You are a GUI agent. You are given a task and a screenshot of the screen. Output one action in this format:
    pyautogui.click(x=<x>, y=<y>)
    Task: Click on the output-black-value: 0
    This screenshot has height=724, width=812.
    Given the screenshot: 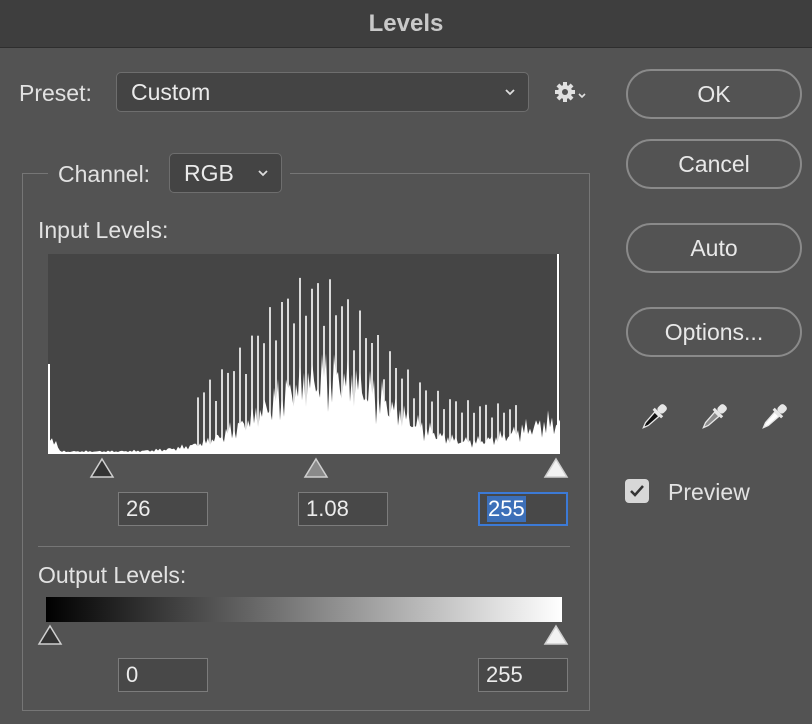 What is the action you would take?
    pyautogui.click(x=132, y=674)
    